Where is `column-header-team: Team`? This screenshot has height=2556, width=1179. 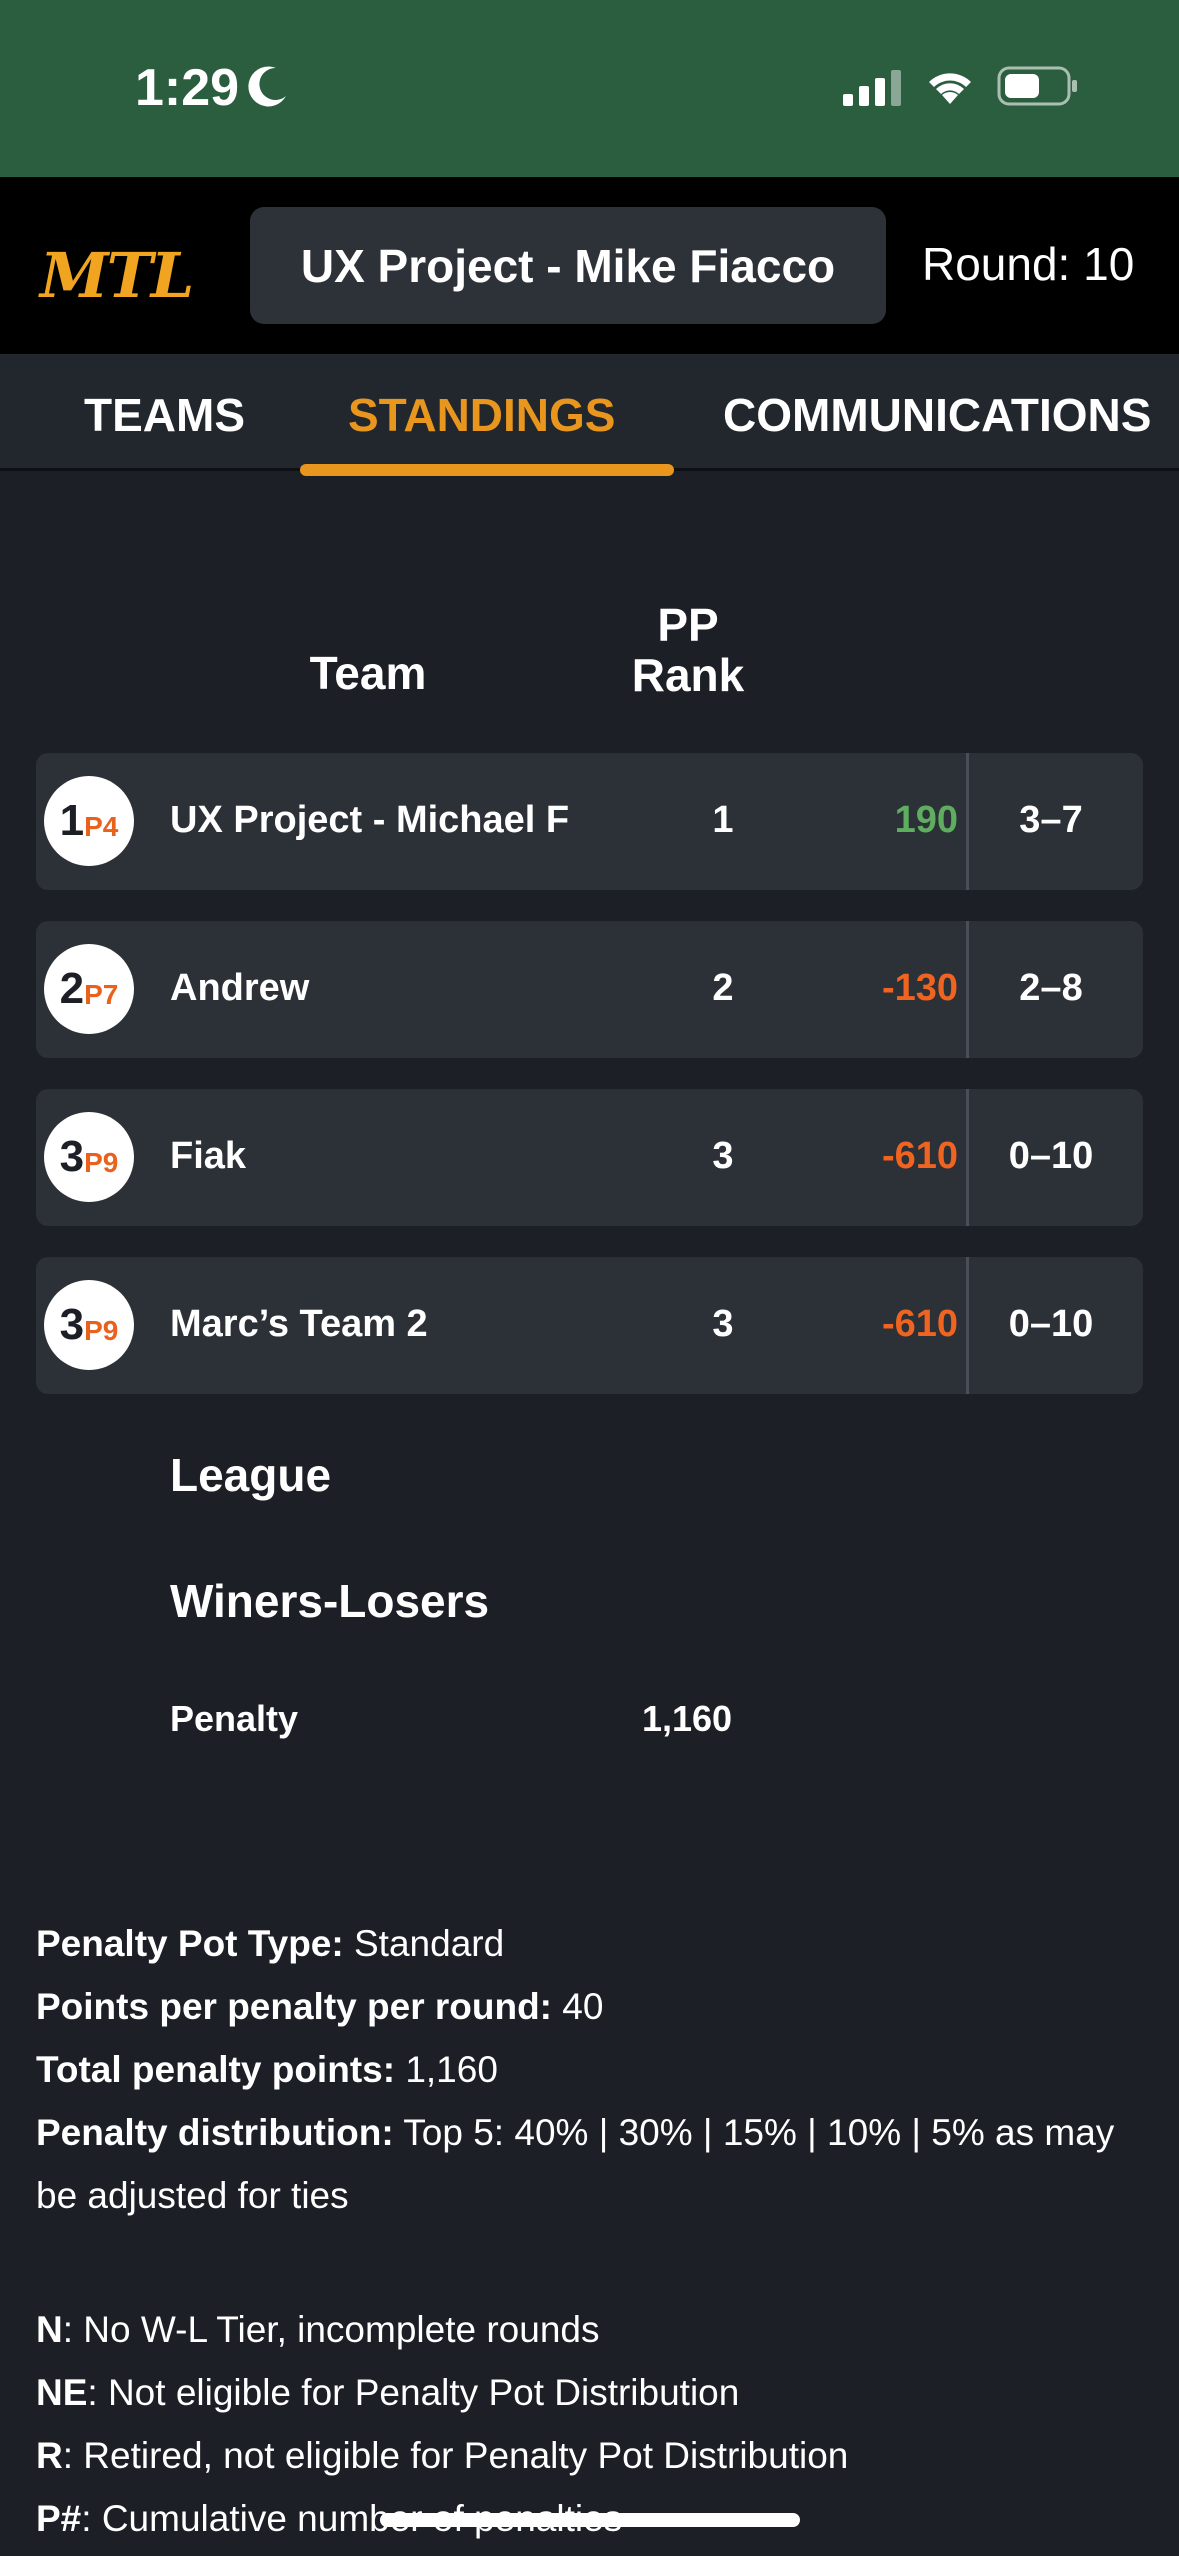 column-header-team: Team is located at coordinates (368, 673).